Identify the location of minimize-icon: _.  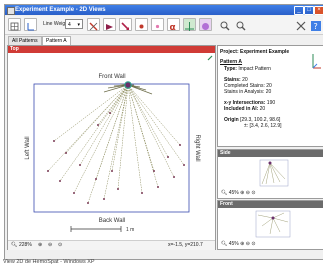
(299, 10).